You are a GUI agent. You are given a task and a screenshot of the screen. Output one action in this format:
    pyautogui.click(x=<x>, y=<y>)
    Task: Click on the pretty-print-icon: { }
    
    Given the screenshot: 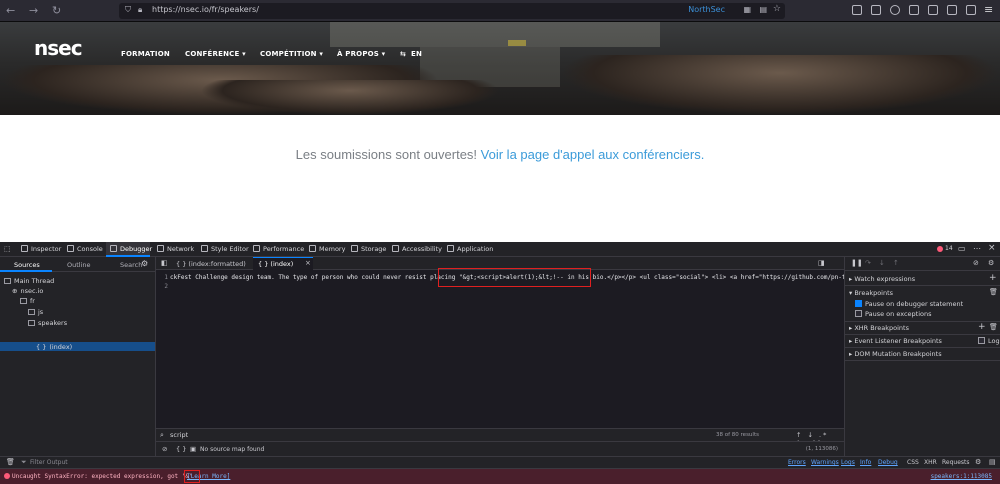 What is the action you would take?
    pyautogui.click(x=181, y=449)
    